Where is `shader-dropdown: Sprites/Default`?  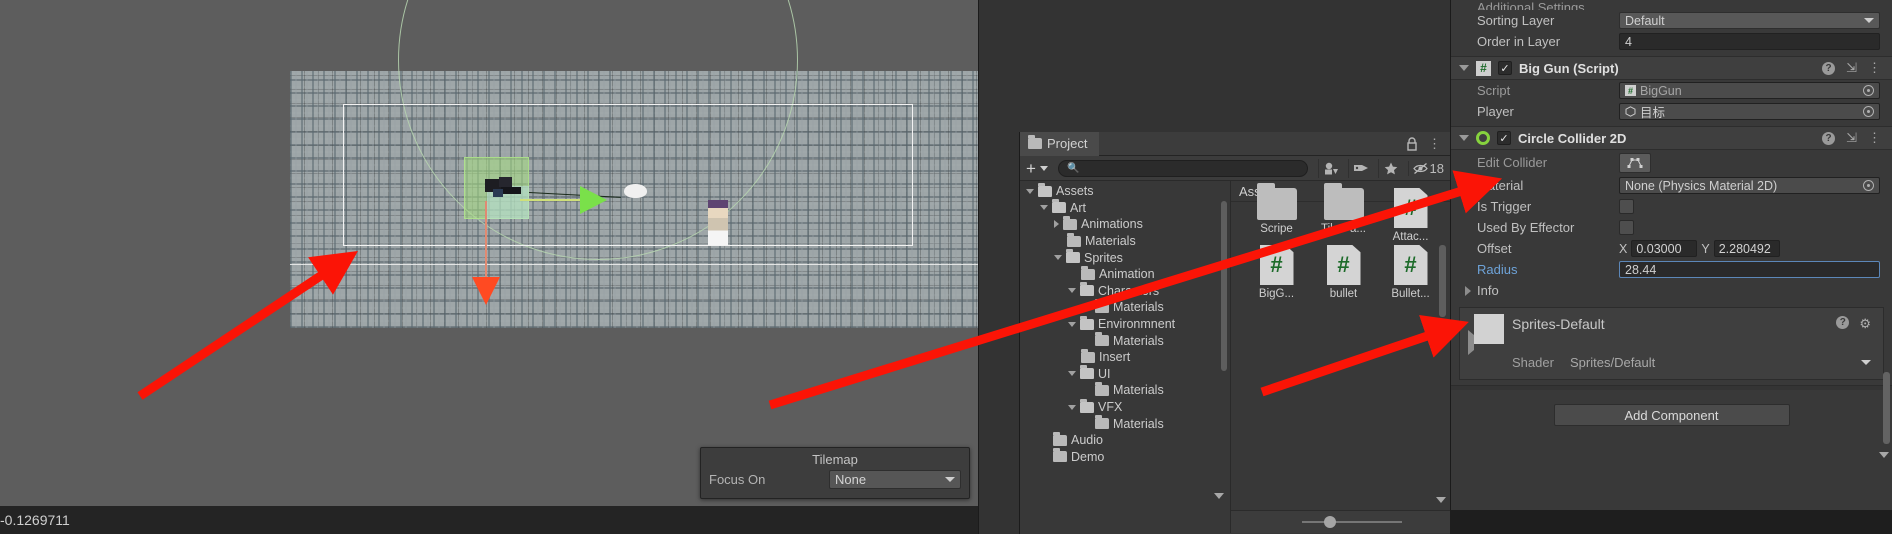
shader-dropdown: Sprites/Default is located at coordinates (1720, 362).